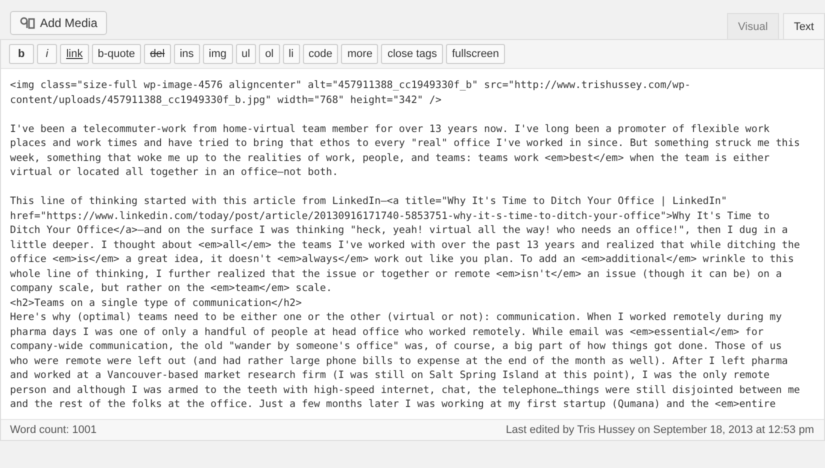  Describe the element at coordinates (753, 26) in the screenshot. I see `editor-tab: Visual` at that location.